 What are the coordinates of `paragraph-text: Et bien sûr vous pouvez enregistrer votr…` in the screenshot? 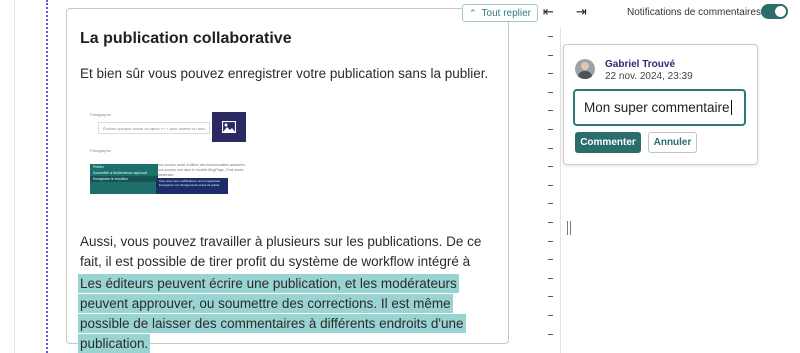 It's located at (284, 74).